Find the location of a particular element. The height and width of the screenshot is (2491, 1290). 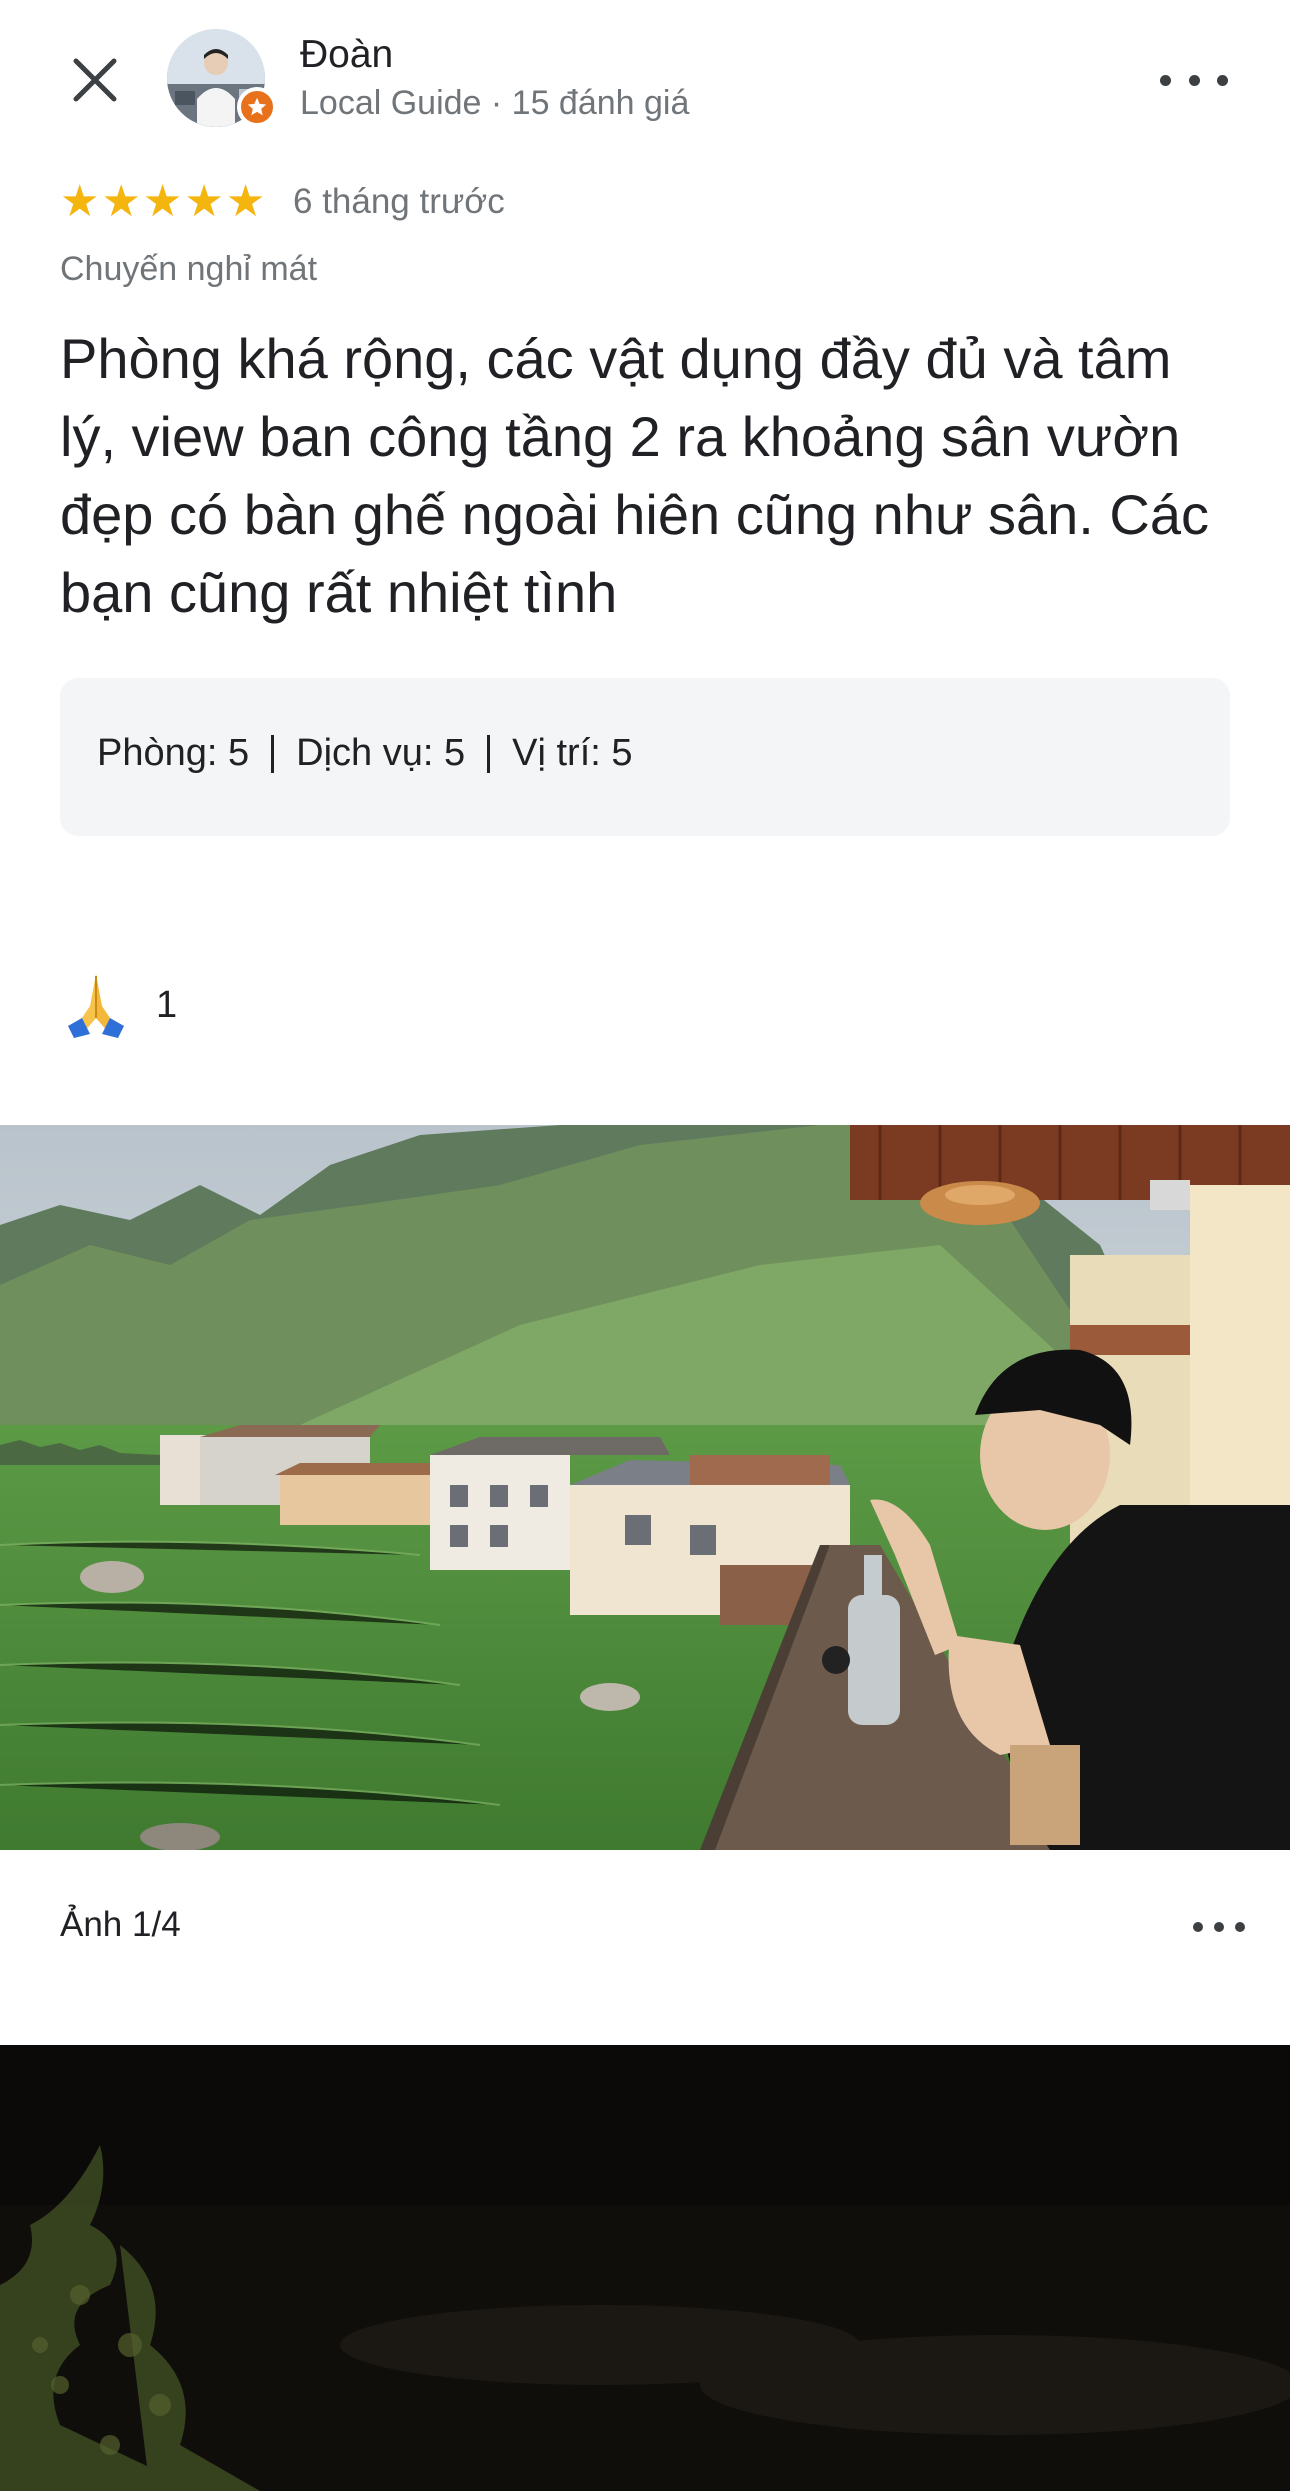

review-time: 6 tháng trước is located at coordinates (399, 201).